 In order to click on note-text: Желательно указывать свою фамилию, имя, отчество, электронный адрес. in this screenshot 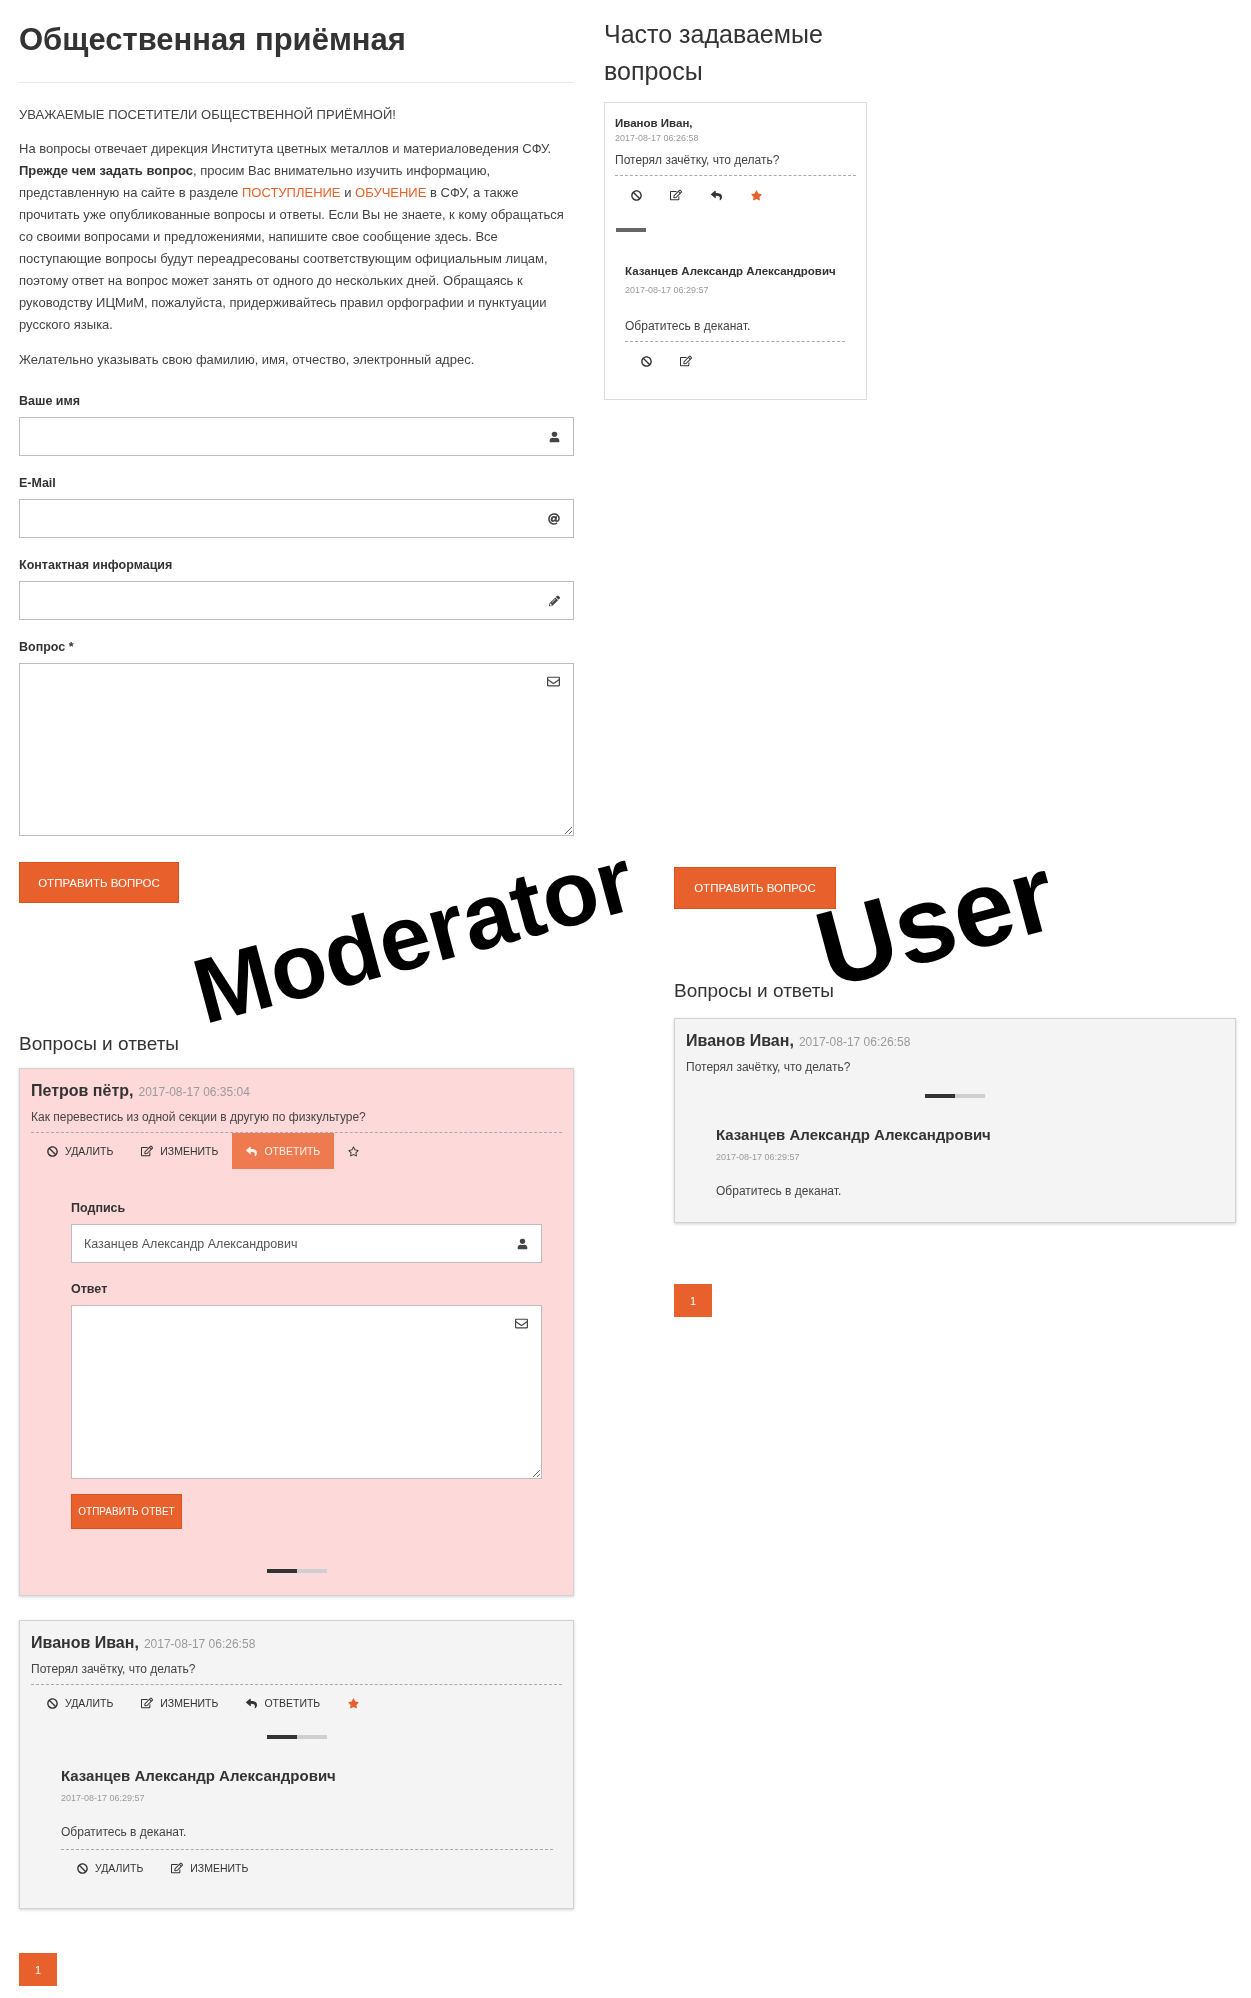, I will do `click(247, 360)`.